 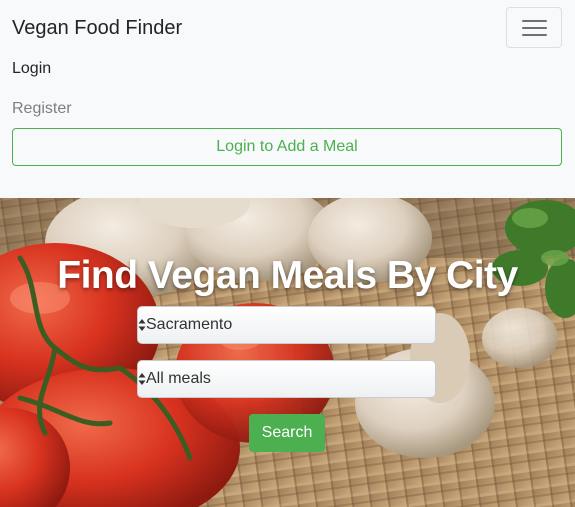 I want to click on meal-select-value: All meals, so click(x=178, y=378).